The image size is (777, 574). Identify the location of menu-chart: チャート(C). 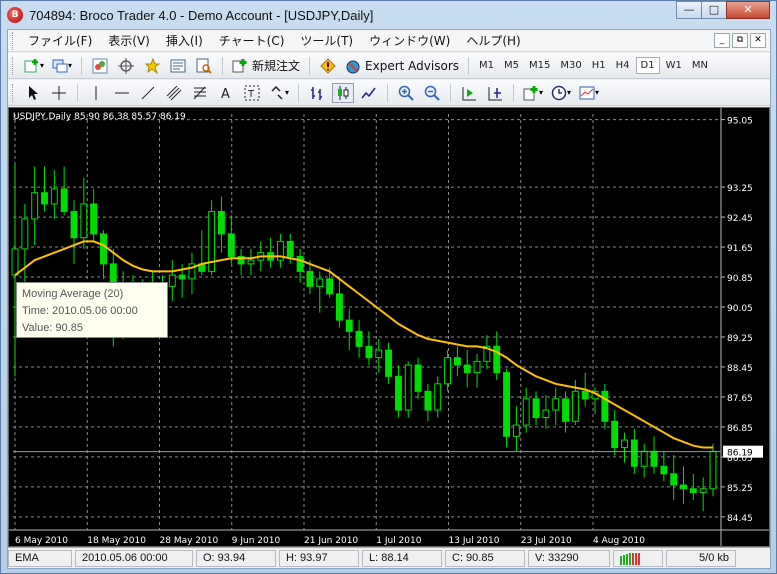
(252, 40).